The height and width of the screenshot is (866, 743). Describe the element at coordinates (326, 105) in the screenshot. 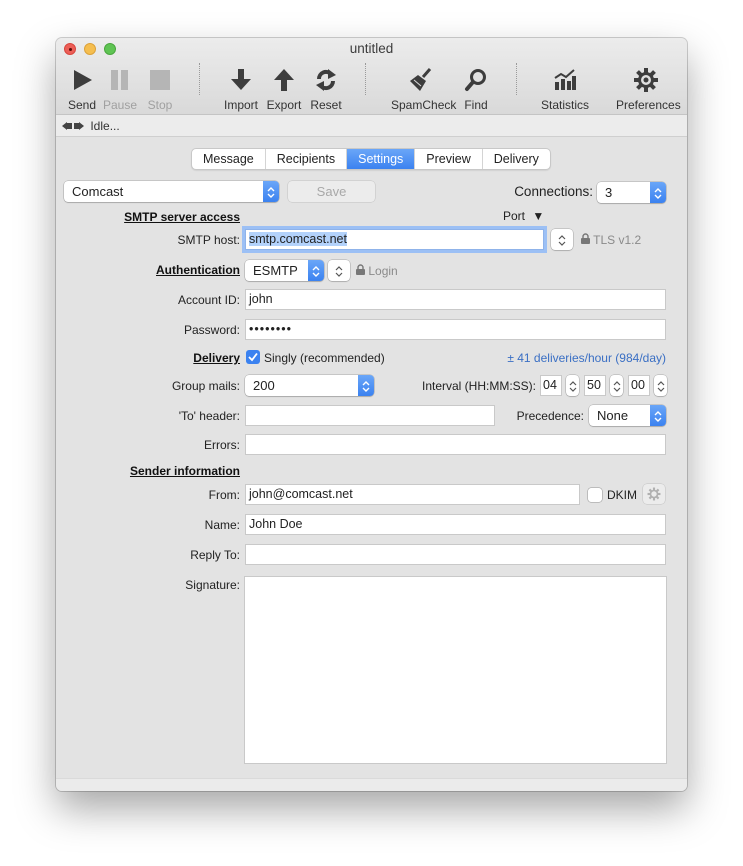

I see `reset-label: Reset` at that location.